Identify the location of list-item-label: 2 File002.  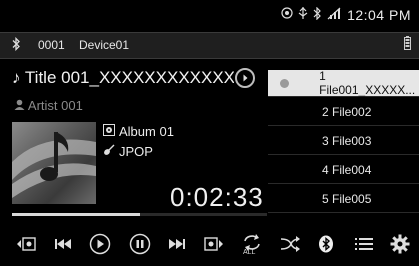
(347, 112).